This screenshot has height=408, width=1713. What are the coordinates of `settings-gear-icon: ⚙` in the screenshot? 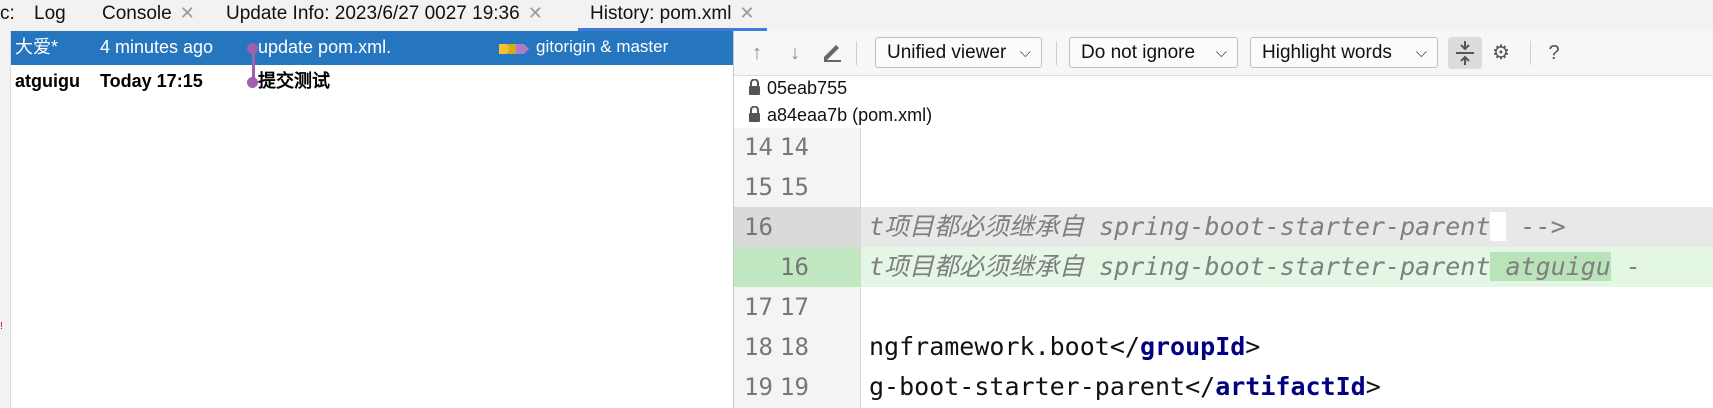 It's located at (1501, 53).